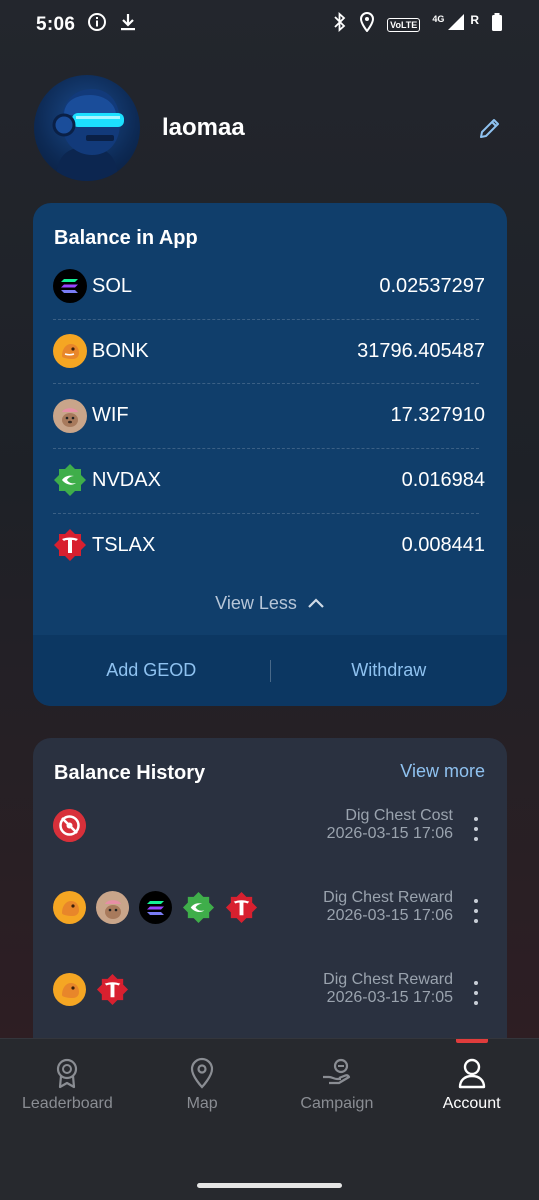 This screenshot has height=1200, width=539. I want to click on token-amount: 0.008441, so click(443, 544).